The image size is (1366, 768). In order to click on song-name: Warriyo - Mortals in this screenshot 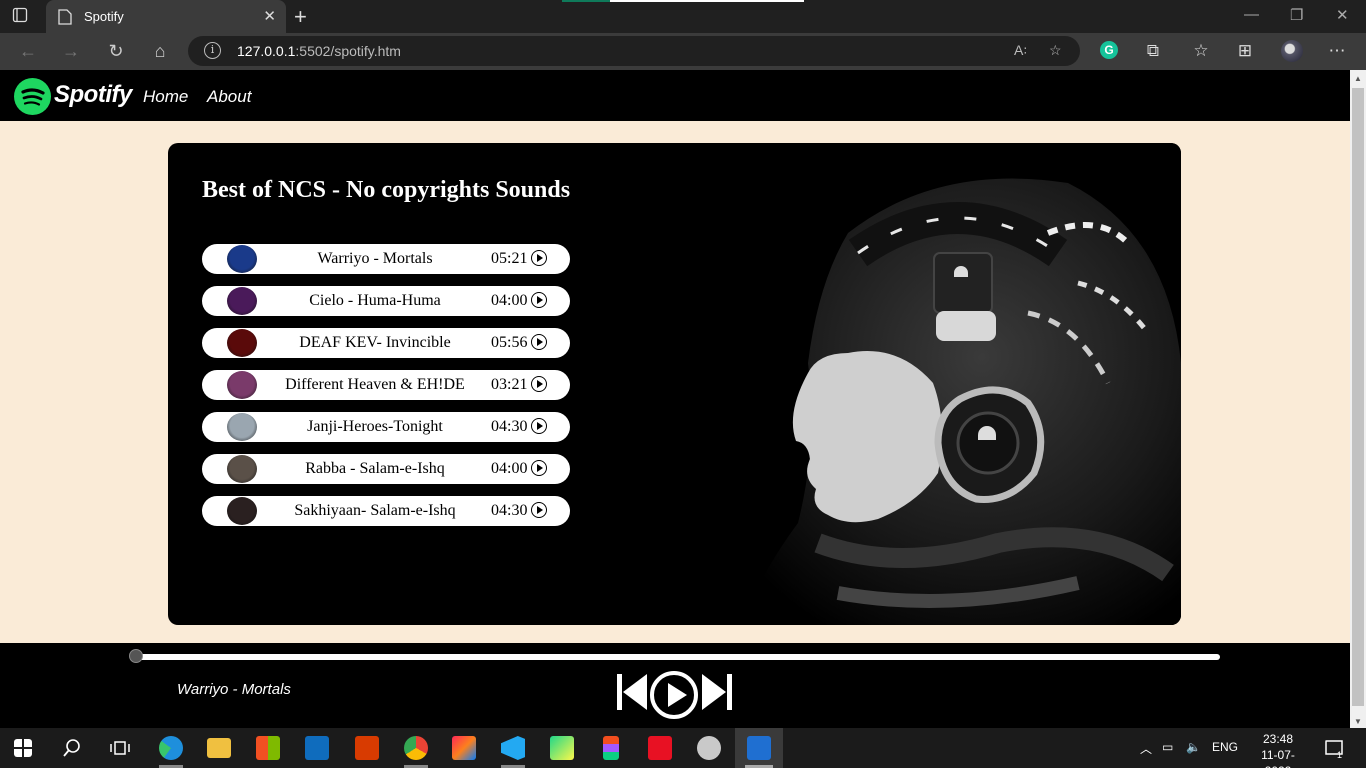, I will do `click(375, 258)`.